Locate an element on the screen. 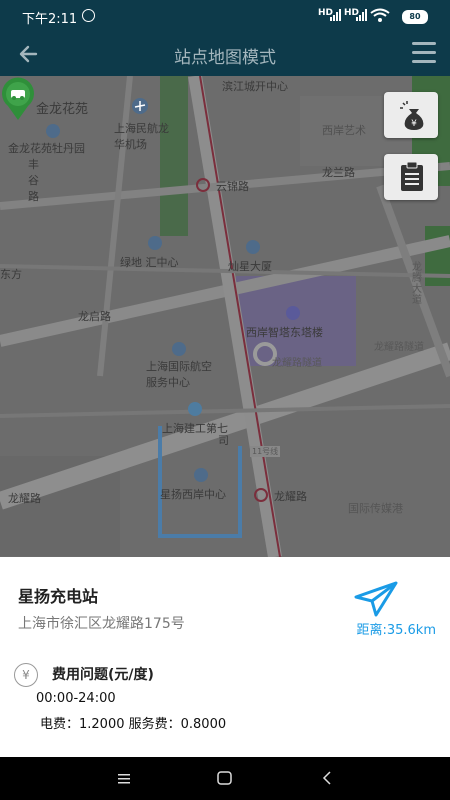  station-name: 星扬充电站 is located at coordinates (58, 596).